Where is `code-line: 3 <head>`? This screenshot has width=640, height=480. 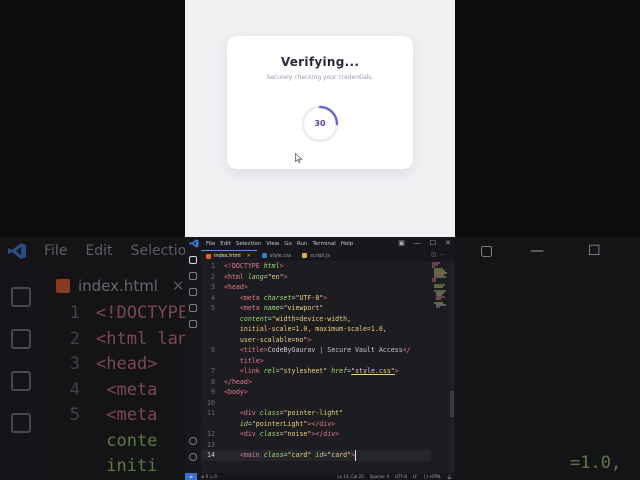 code-line: 3 <head> is located at coordinates (229, 287).